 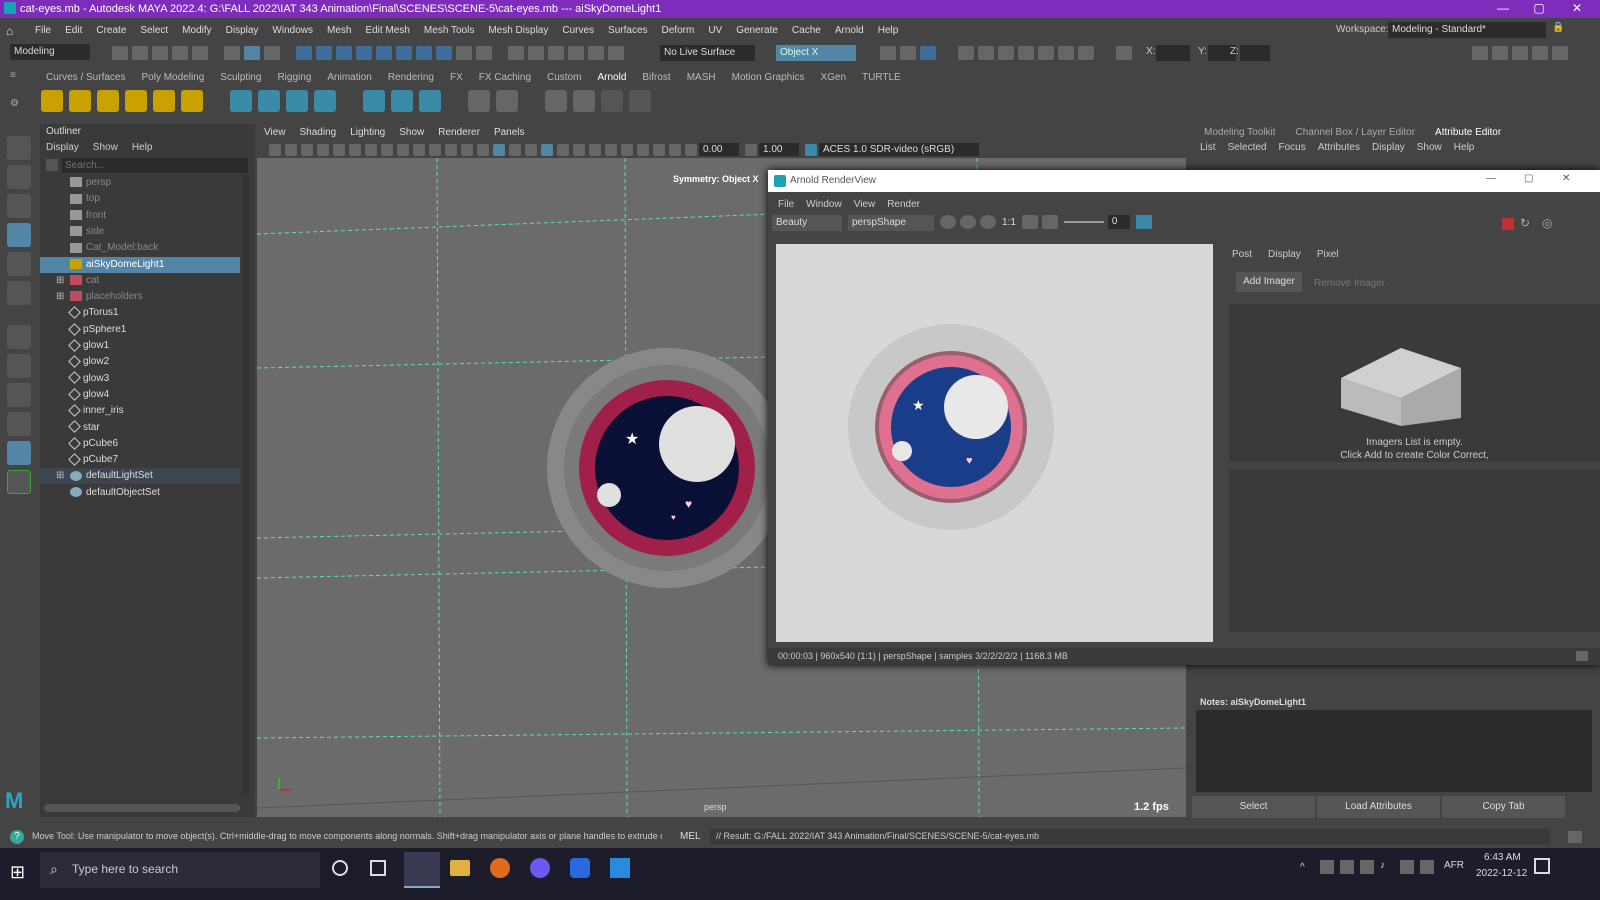 What do you see at coordinates (579, 149) in the screenshot?
I see `shadows-icon` at bounding box center [579, 149].